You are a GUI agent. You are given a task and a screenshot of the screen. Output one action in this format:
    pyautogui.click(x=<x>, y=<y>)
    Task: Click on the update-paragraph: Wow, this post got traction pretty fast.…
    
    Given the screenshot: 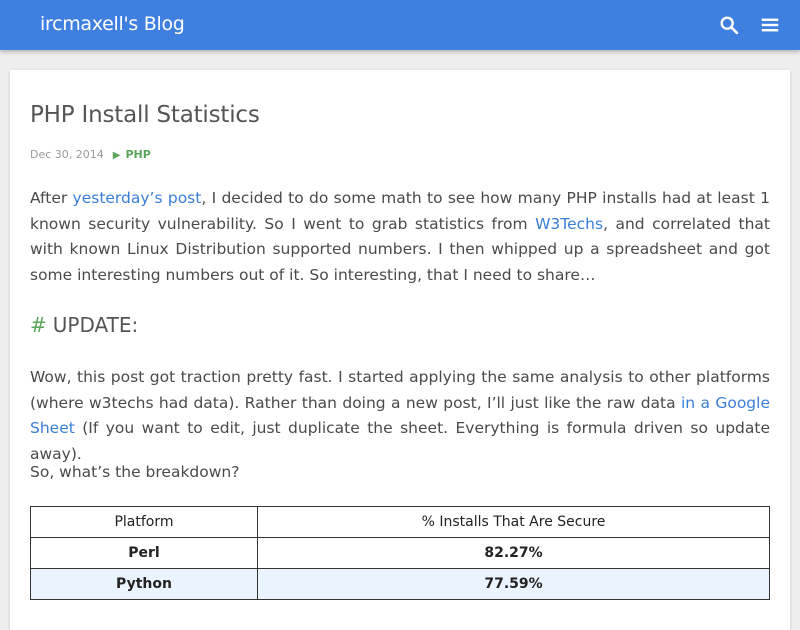 What is the action you would take?
    pyautogui.click(x=400, y=416)
    